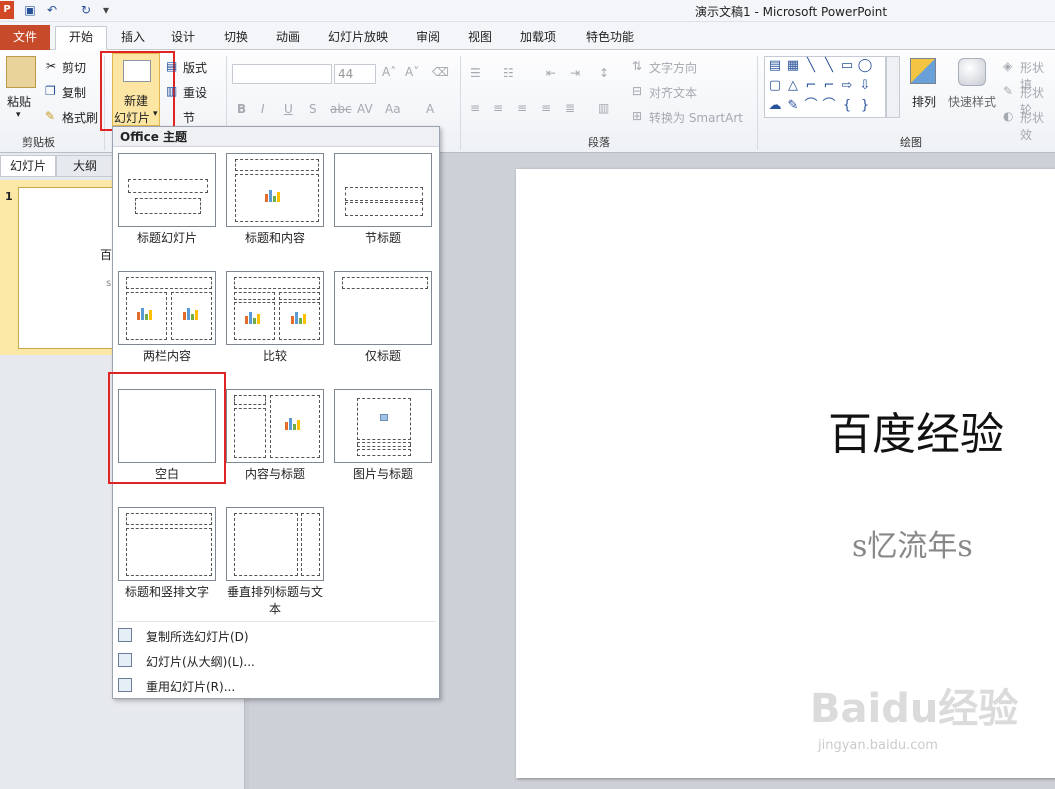 The width and height of the screenshot is (1055, 789). I want to click on layout-section-header, so click(383, 190).